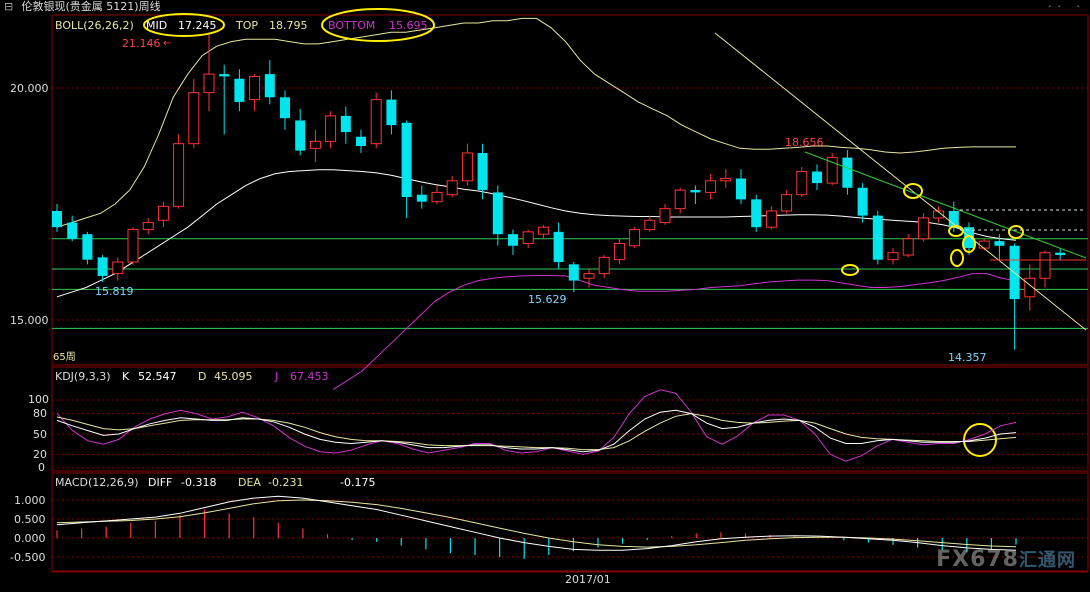  I want to click on macd-diff-value: -0.318, so click(198, 482).